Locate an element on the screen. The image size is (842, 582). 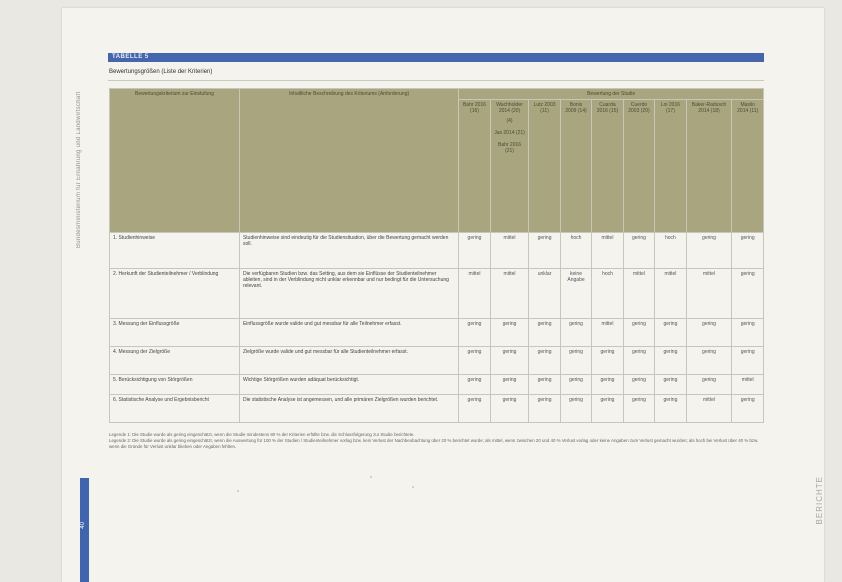
study-extra-label: (4) is located at coordinates (509, 121).